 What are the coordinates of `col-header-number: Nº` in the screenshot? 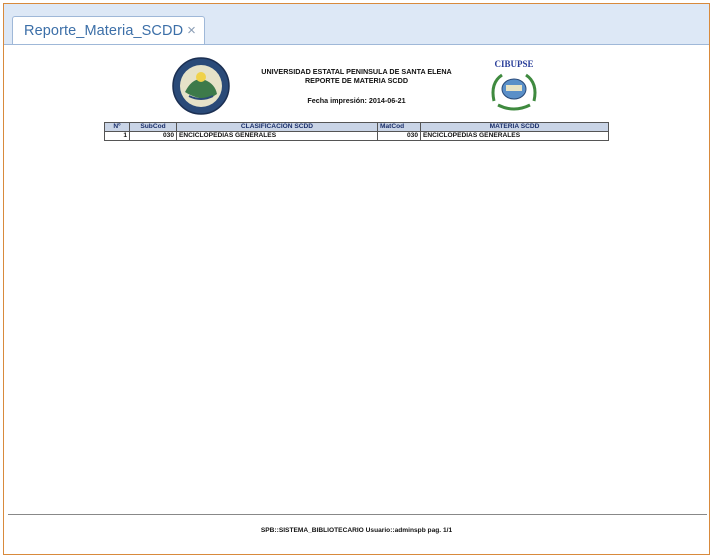 It's located at (117, 127).